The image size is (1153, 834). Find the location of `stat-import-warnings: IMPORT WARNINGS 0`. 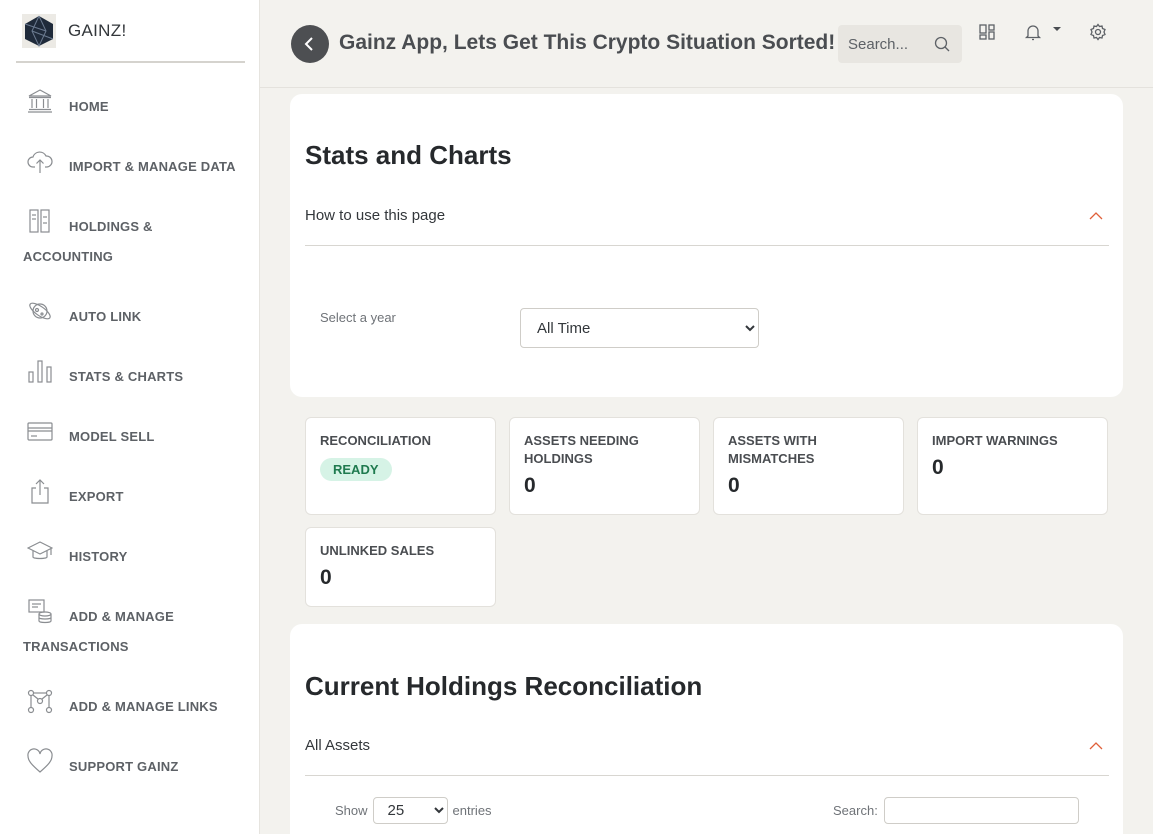

stat-import-warnings: IMPORT WARNINGS 0 is located at coordinates (1012, 466).